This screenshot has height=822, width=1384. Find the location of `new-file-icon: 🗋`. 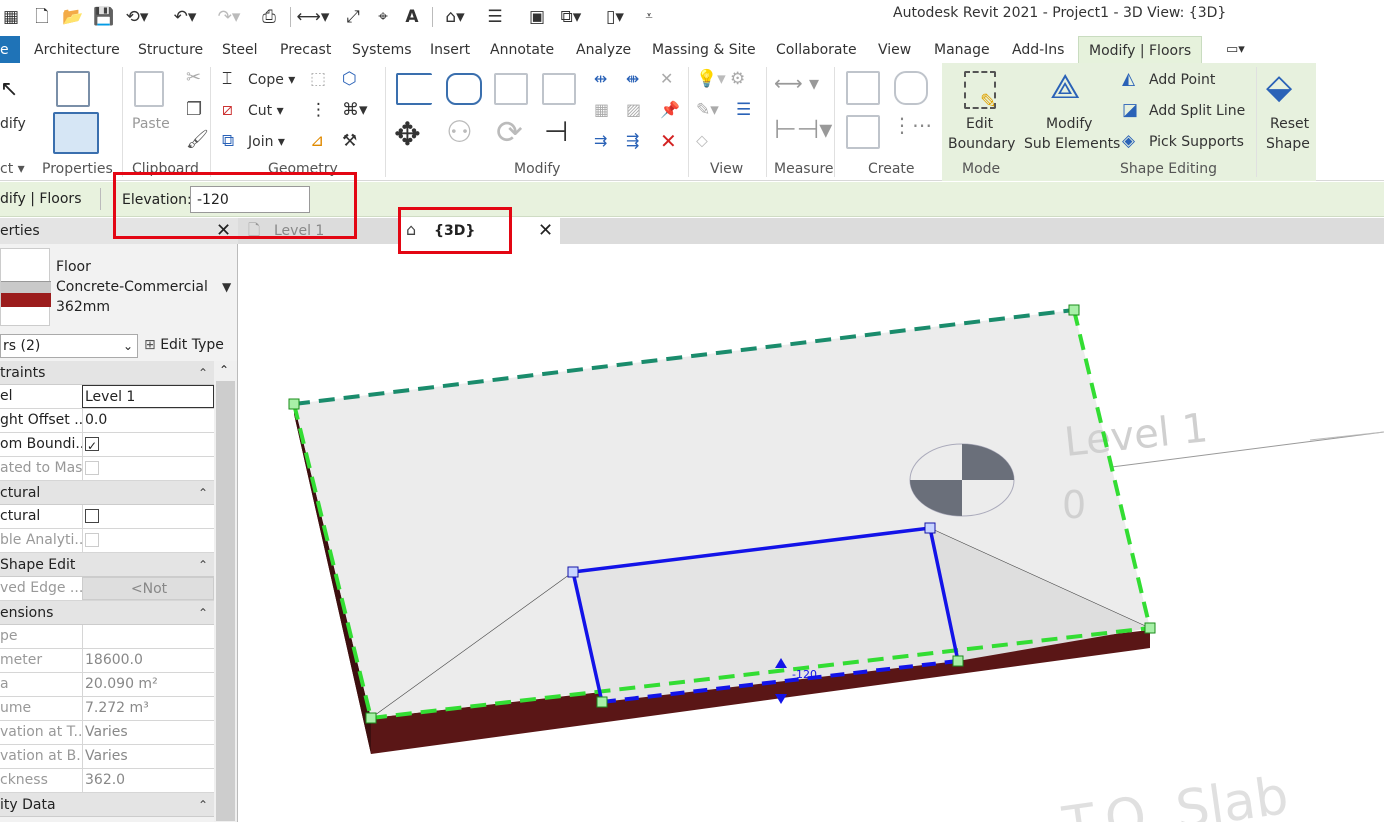

new-file-icon: 🗋 is located at coordinates (42, 17).